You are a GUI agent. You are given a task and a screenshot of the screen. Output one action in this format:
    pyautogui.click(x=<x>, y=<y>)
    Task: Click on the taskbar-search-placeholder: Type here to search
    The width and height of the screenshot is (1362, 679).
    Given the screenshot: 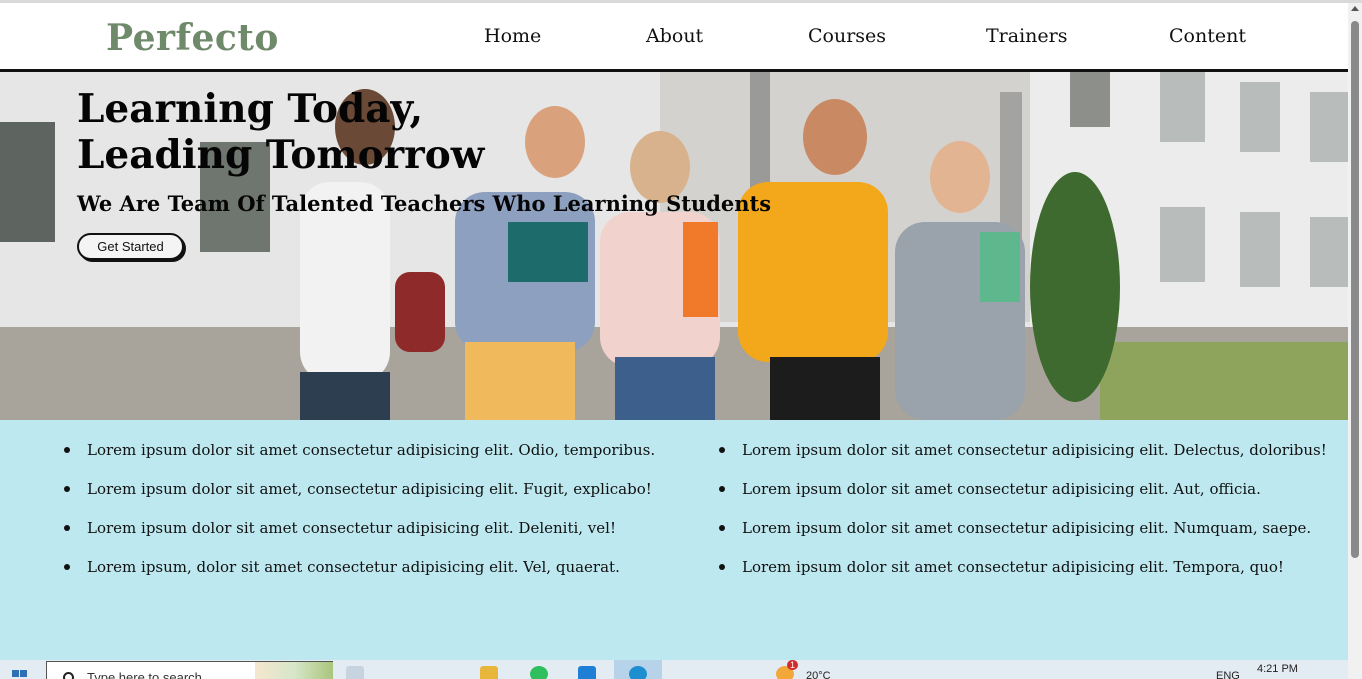 What is the action you would take?
    pyautogui.click(x=144, y=674)
    